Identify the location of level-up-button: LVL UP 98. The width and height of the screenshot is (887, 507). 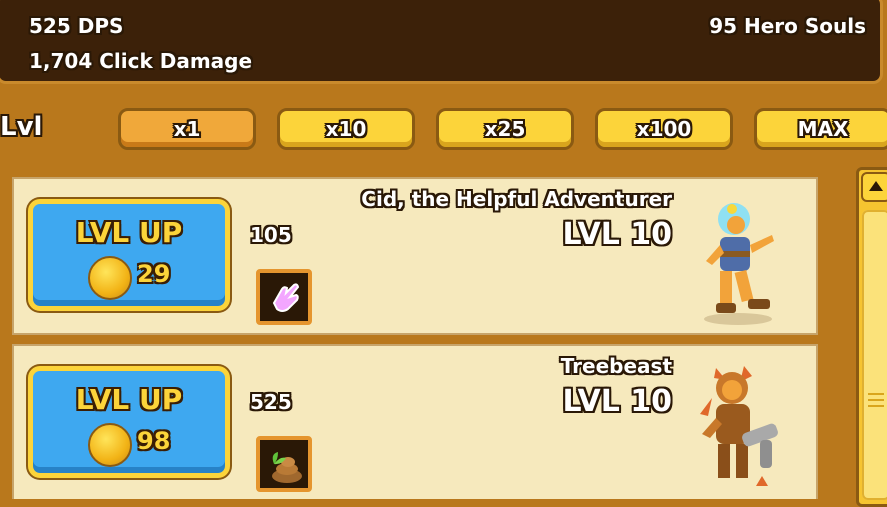
(129, 422).